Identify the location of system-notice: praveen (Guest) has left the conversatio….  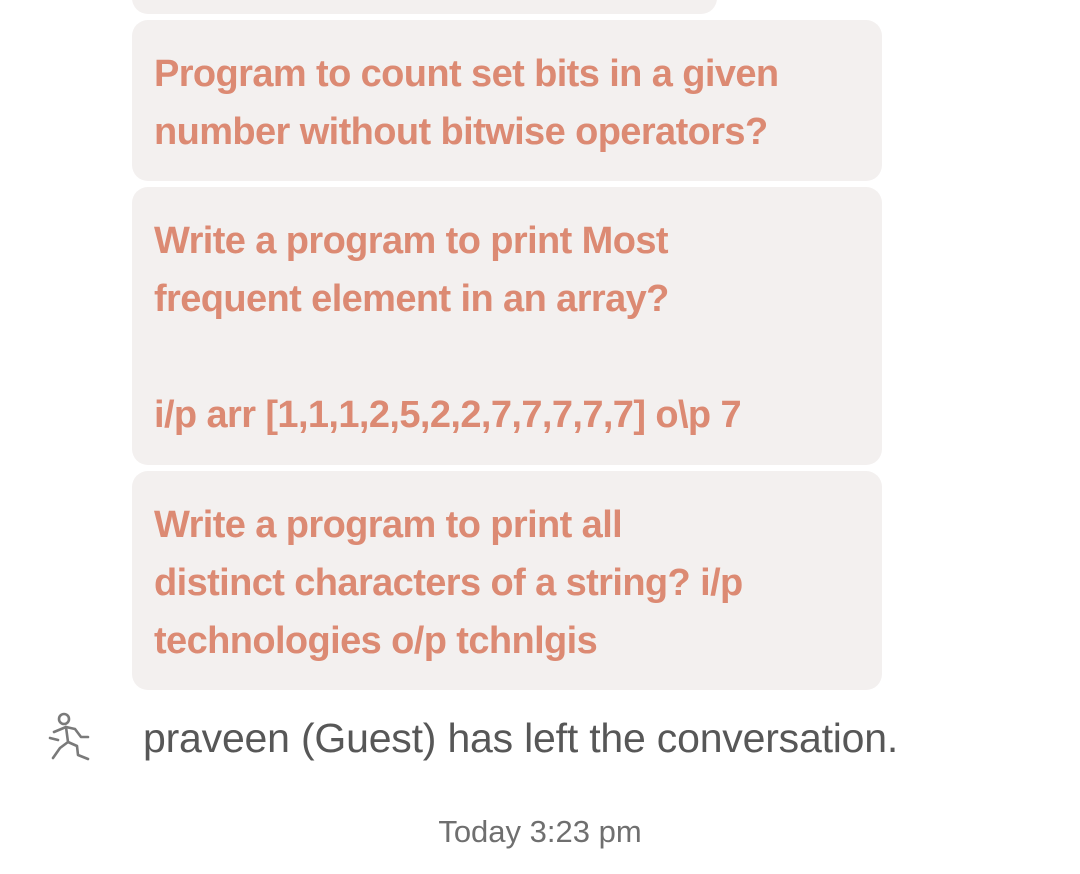
(540, 740).